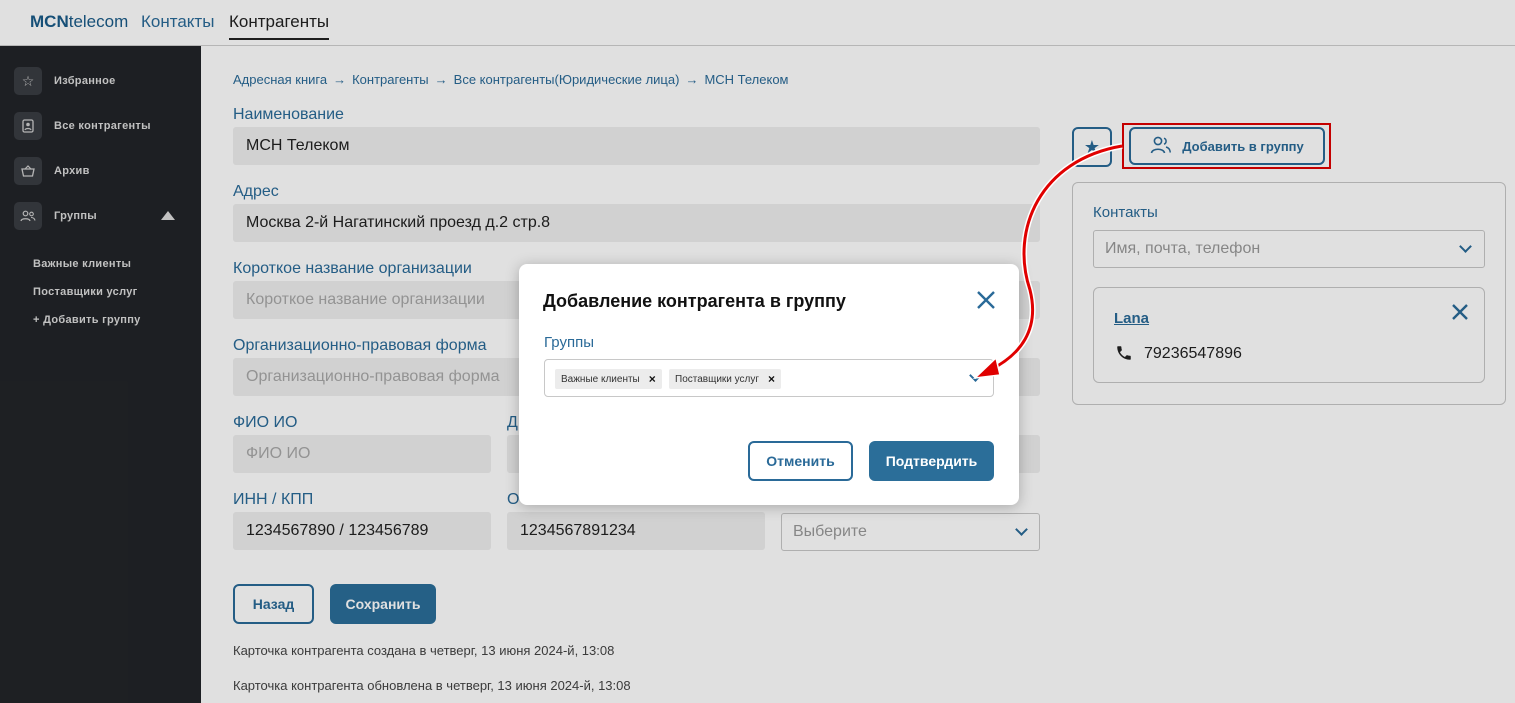  Describe the element at coordinates (600, 379) in the screenshot. I see `group-chip-label: Важные клиенты` at that location.